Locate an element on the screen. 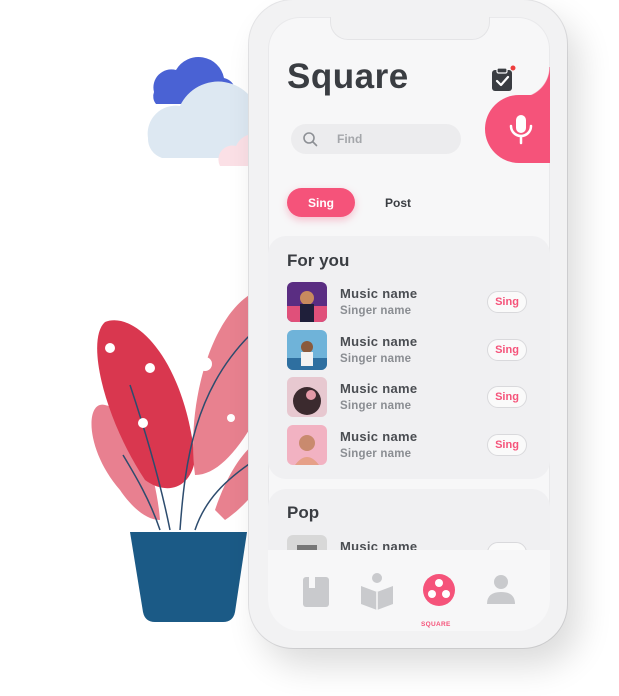 This screenshot has height=696, width=619. tab-post: Post is located at coordinates (398, 202).